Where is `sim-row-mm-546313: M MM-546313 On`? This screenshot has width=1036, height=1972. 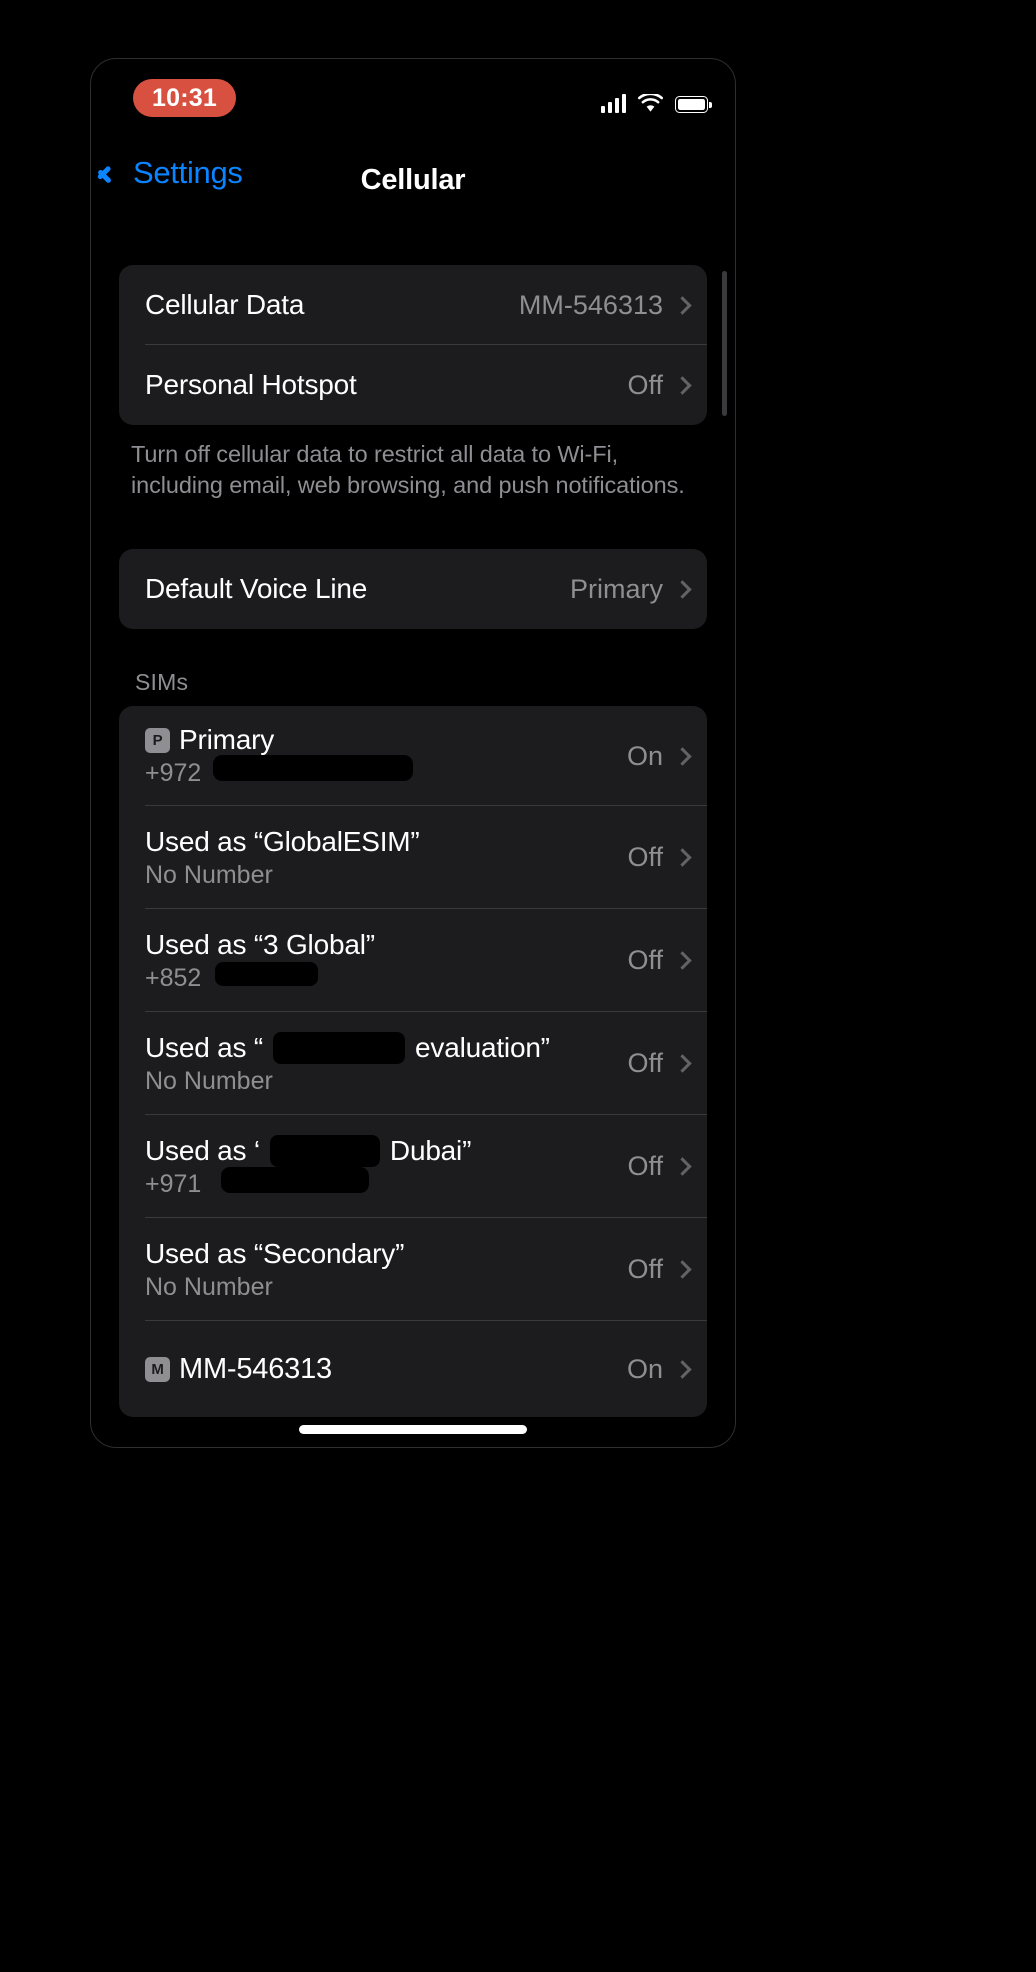
sim-row-mm-546313: M MM-546313 On is located at coordinates (413, 1369).